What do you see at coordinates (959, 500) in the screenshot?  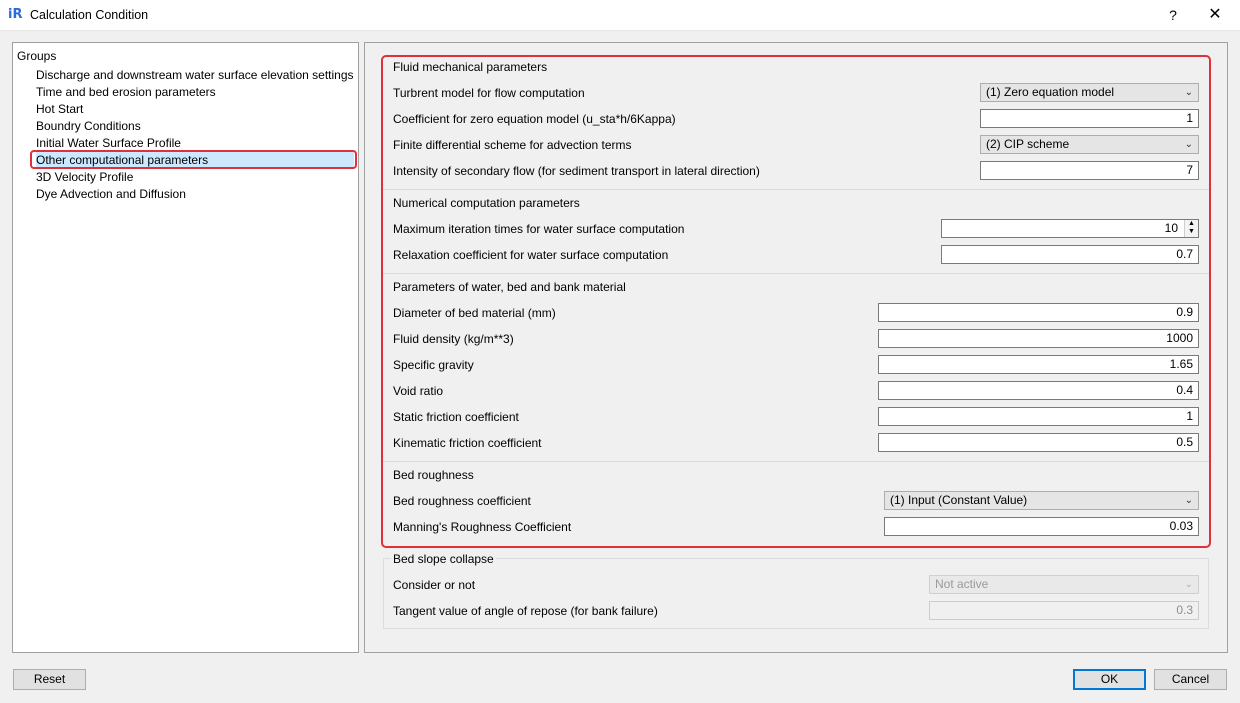 I see `roughness-coef-value: (1) Input (Constant Value)` at bounding box center [959, 500].